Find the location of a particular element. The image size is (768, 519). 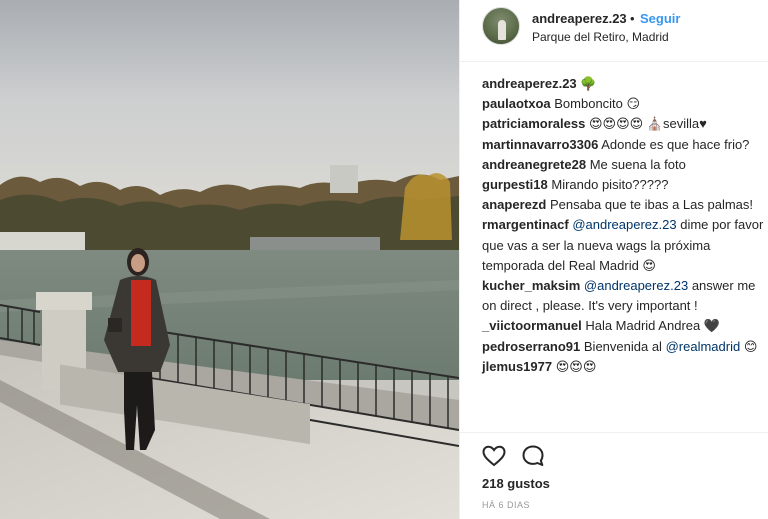

comment-item: andreanegrete28 Me suena la foto is located at coordinates (623, 165).